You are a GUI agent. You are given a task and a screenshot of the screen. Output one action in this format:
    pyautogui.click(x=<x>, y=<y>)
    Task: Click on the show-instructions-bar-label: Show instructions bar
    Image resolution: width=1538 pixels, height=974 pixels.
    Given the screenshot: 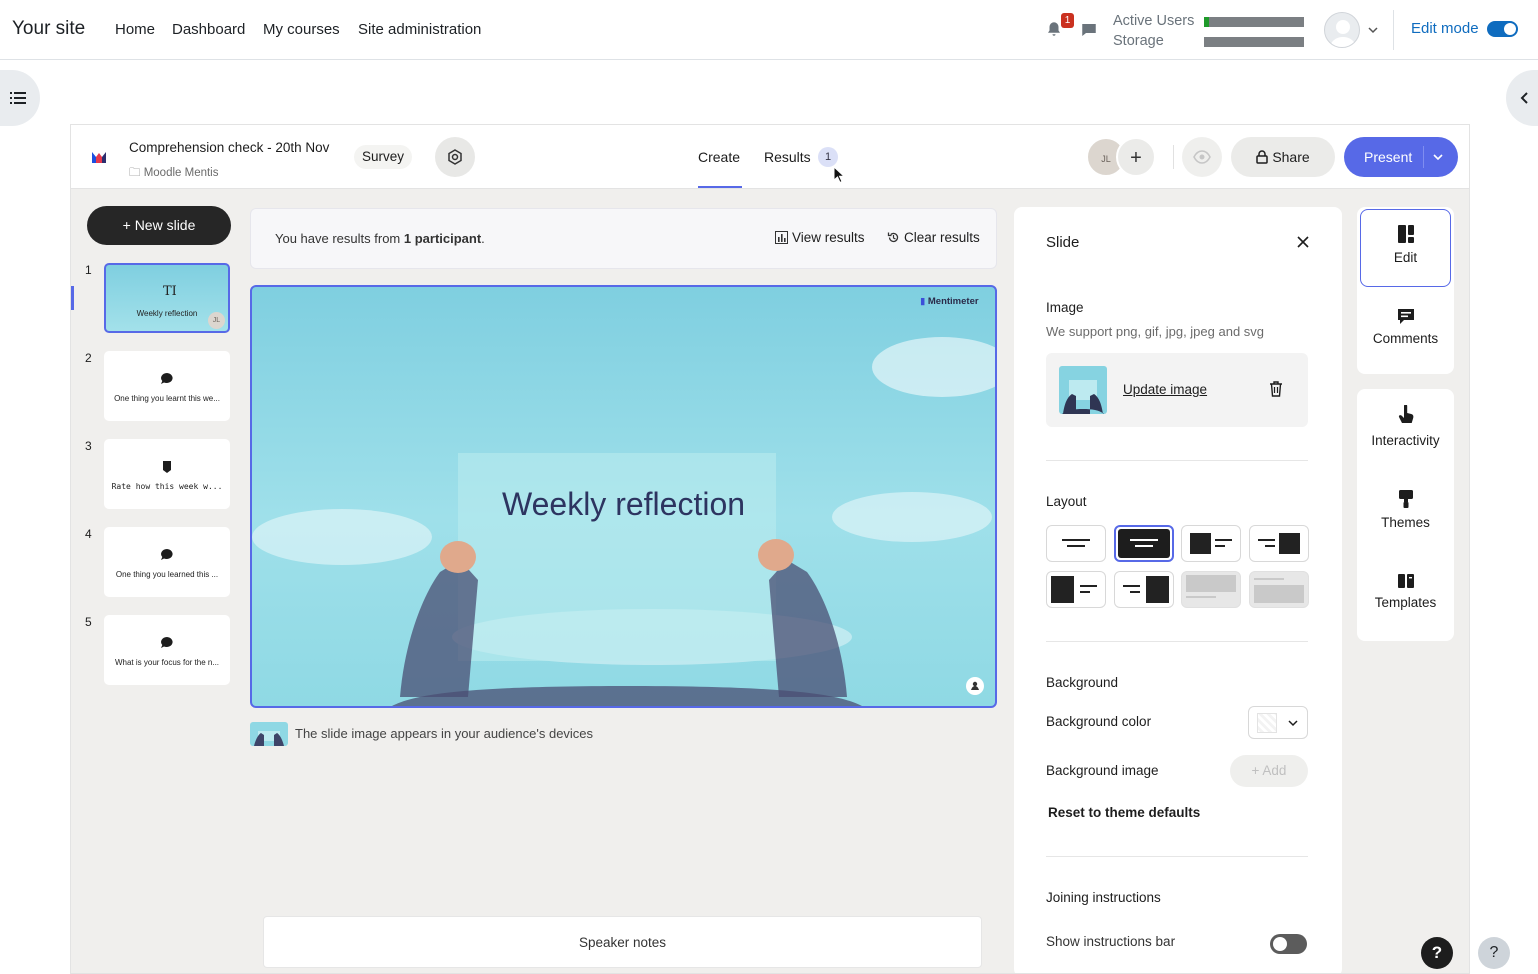 What is the action you would take?
    pyautogui.click(x=1111, y=941)
    